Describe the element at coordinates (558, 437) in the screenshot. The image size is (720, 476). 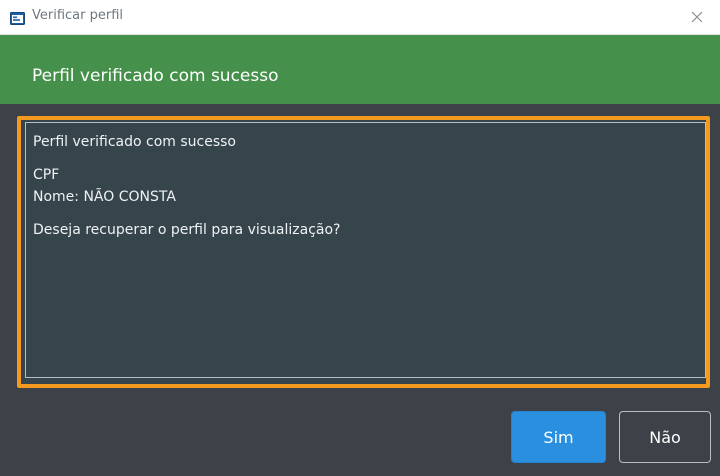
I see `yes-button: Sim` at that location.